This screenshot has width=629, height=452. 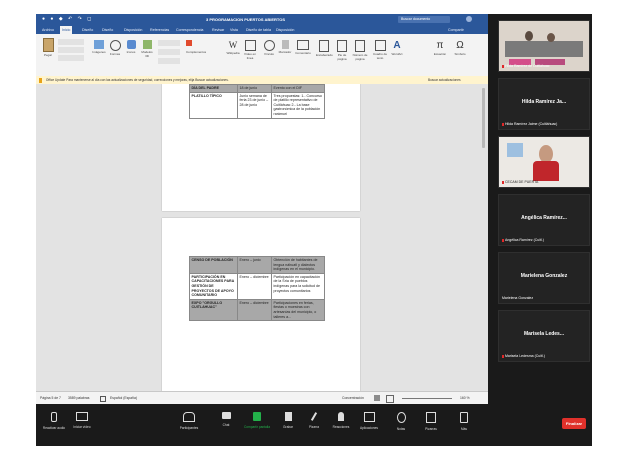 I want to click on check-updates-button: Buscar actualizaciones, so click(x=444, y=80).